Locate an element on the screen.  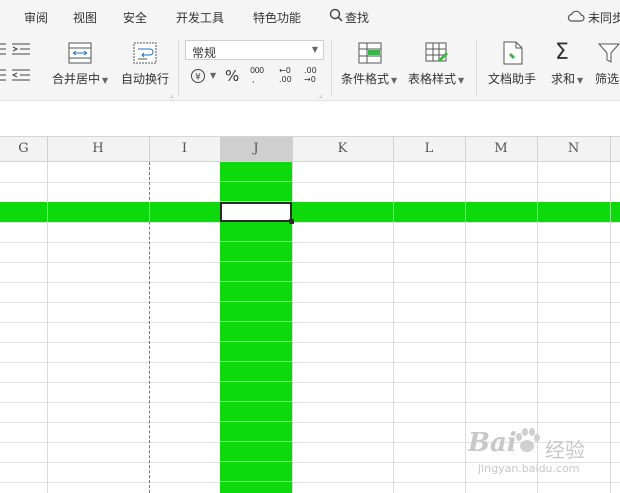
column-header-row: G H I J K L M N is located at coordinates (310, 149).